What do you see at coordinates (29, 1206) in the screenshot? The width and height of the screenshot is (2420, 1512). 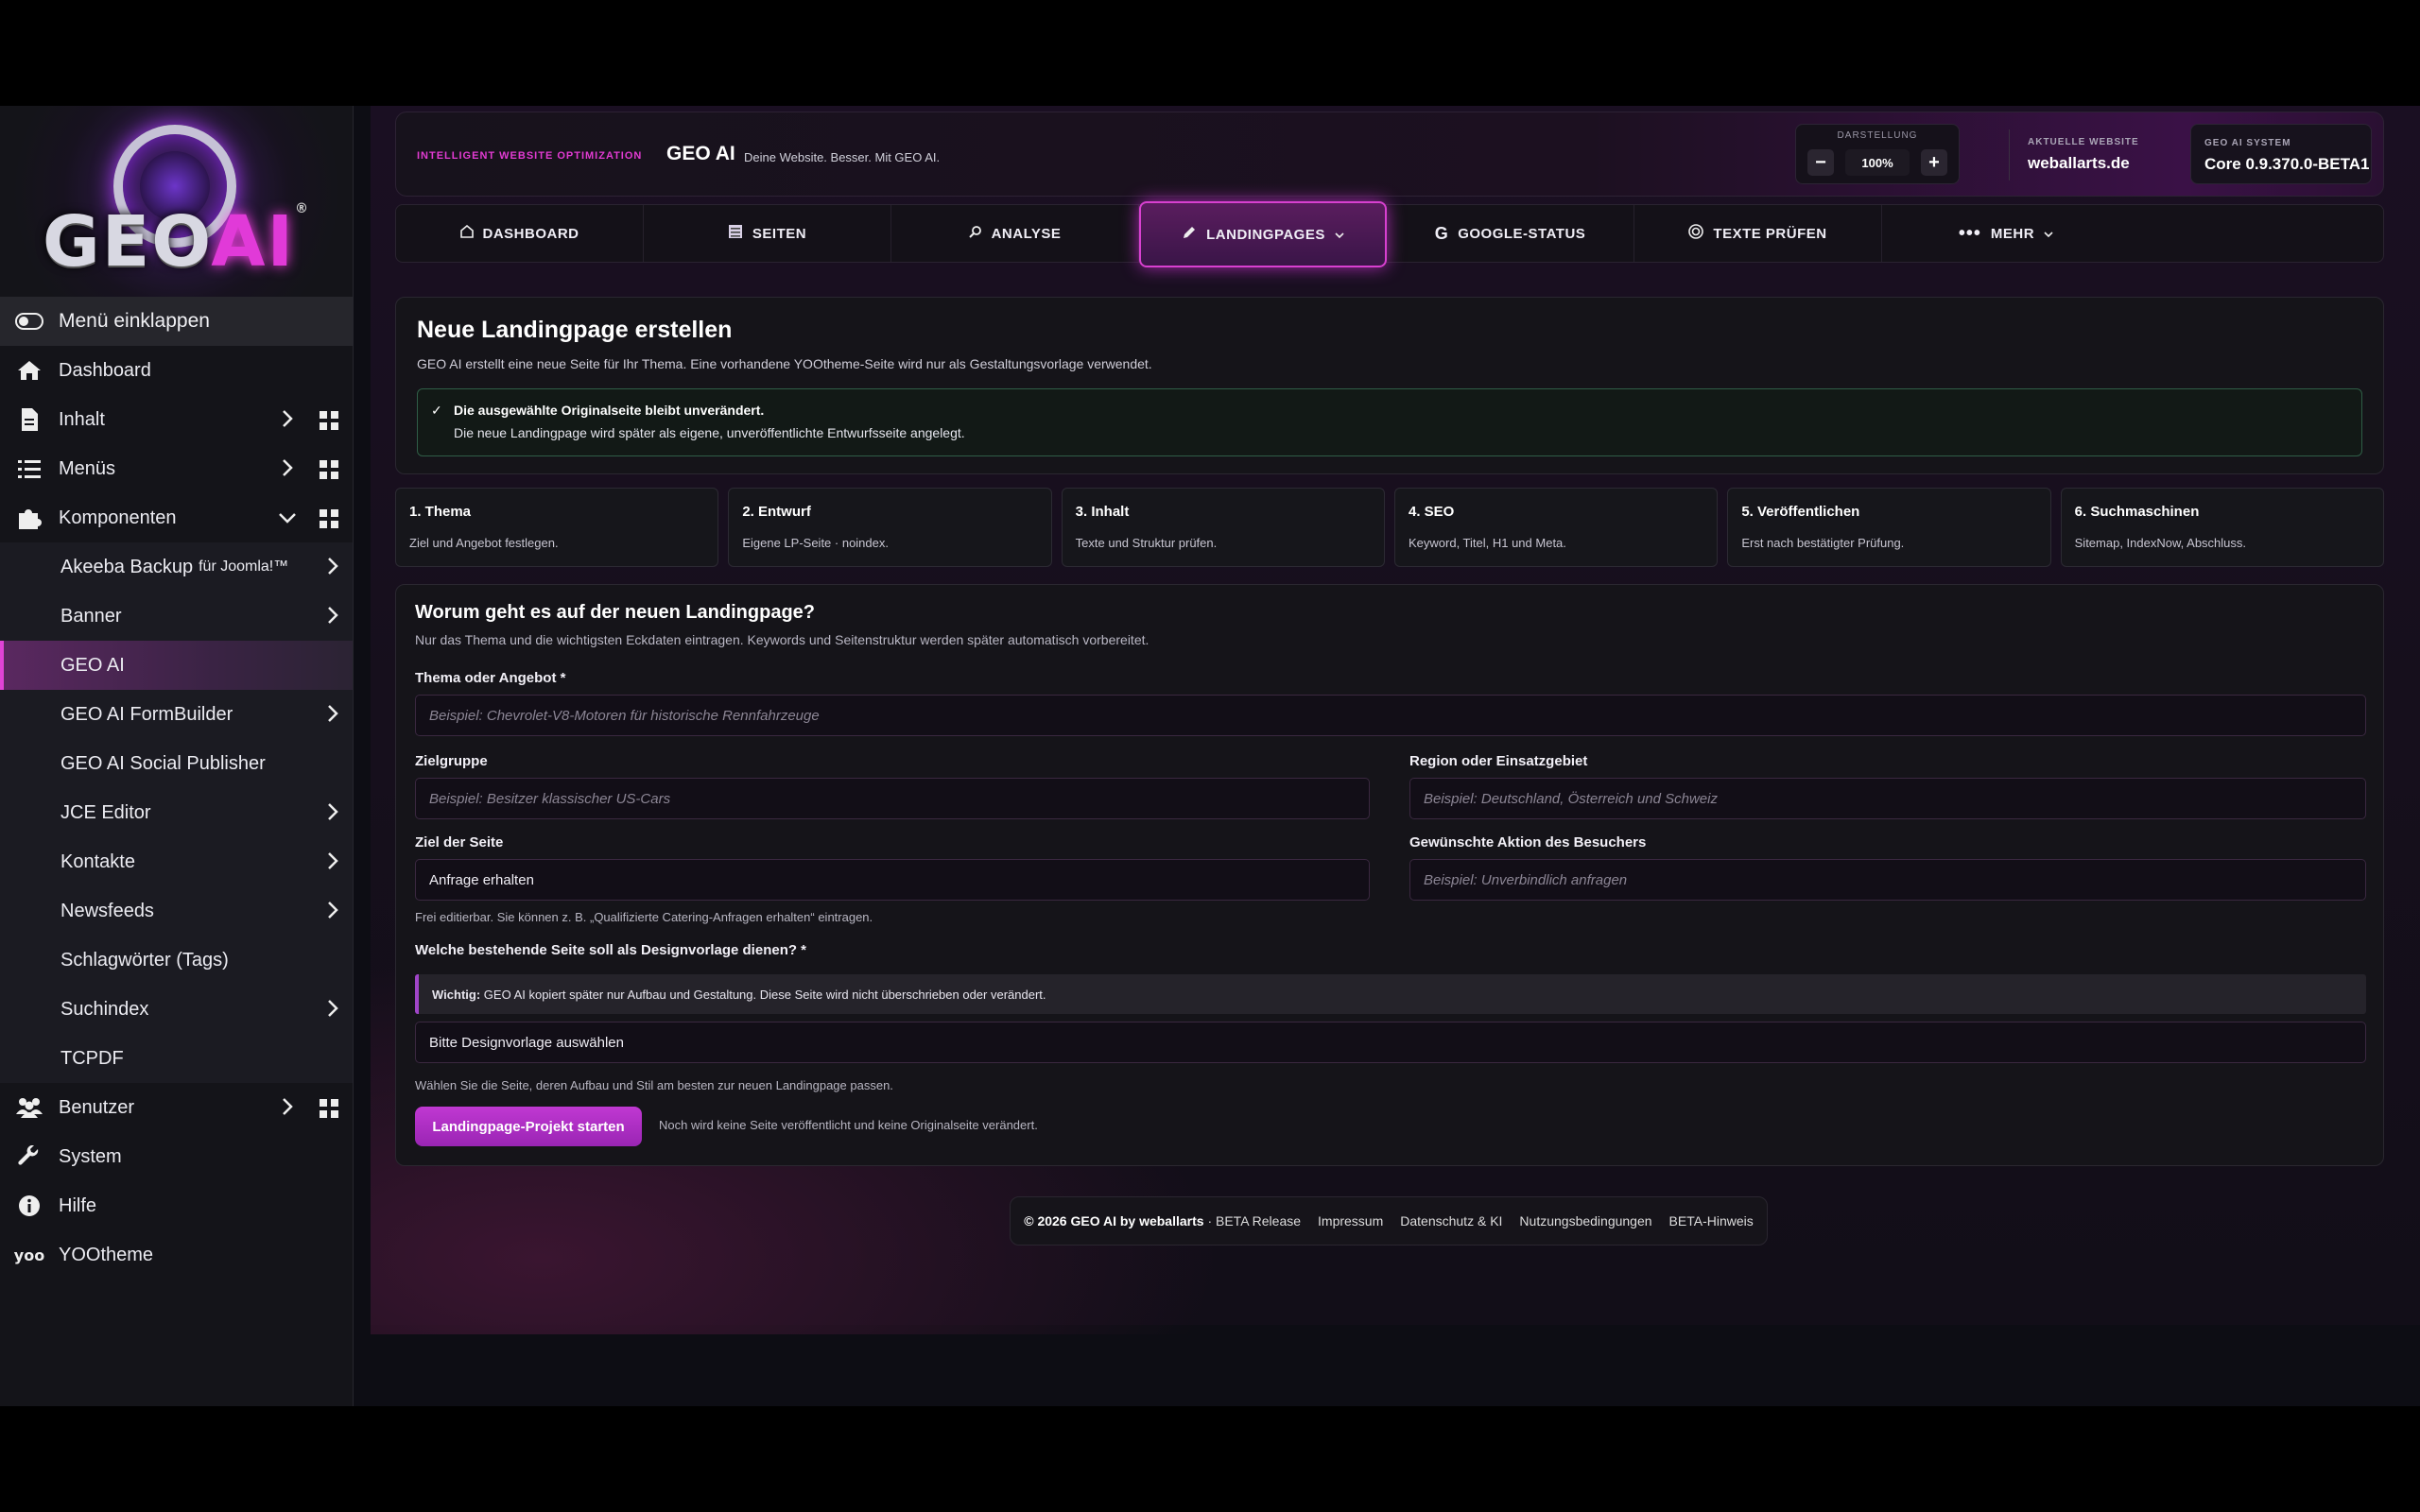 I see `info-icon` at bounding box center [29, 1206].